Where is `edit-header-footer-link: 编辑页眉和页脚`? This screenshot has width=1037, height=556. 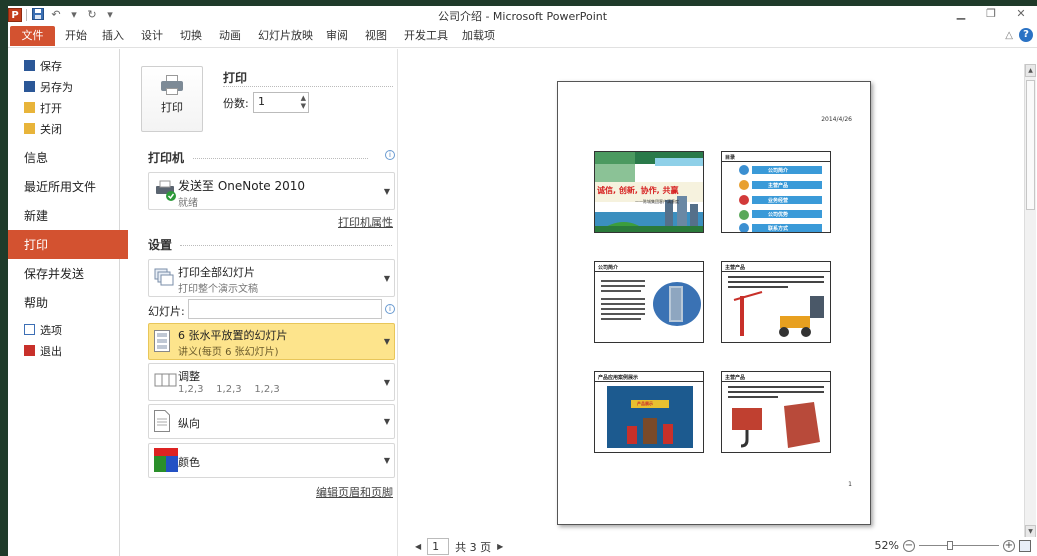
edit-header-footer-link: 编辑页眉和页脚 is located at coordinates (354, 492).